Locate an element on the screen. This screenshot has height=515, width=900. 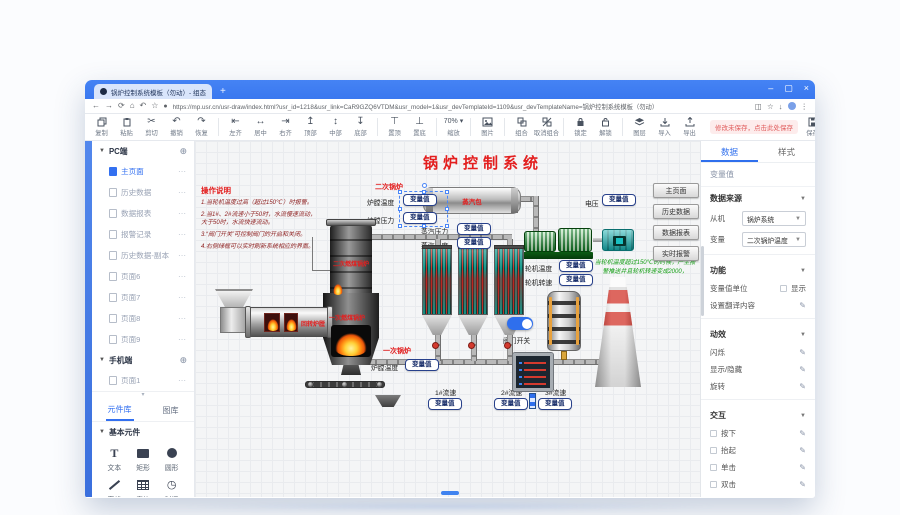
align-bottom-button: ↧ 底部 is located at coordinates (360, 127).